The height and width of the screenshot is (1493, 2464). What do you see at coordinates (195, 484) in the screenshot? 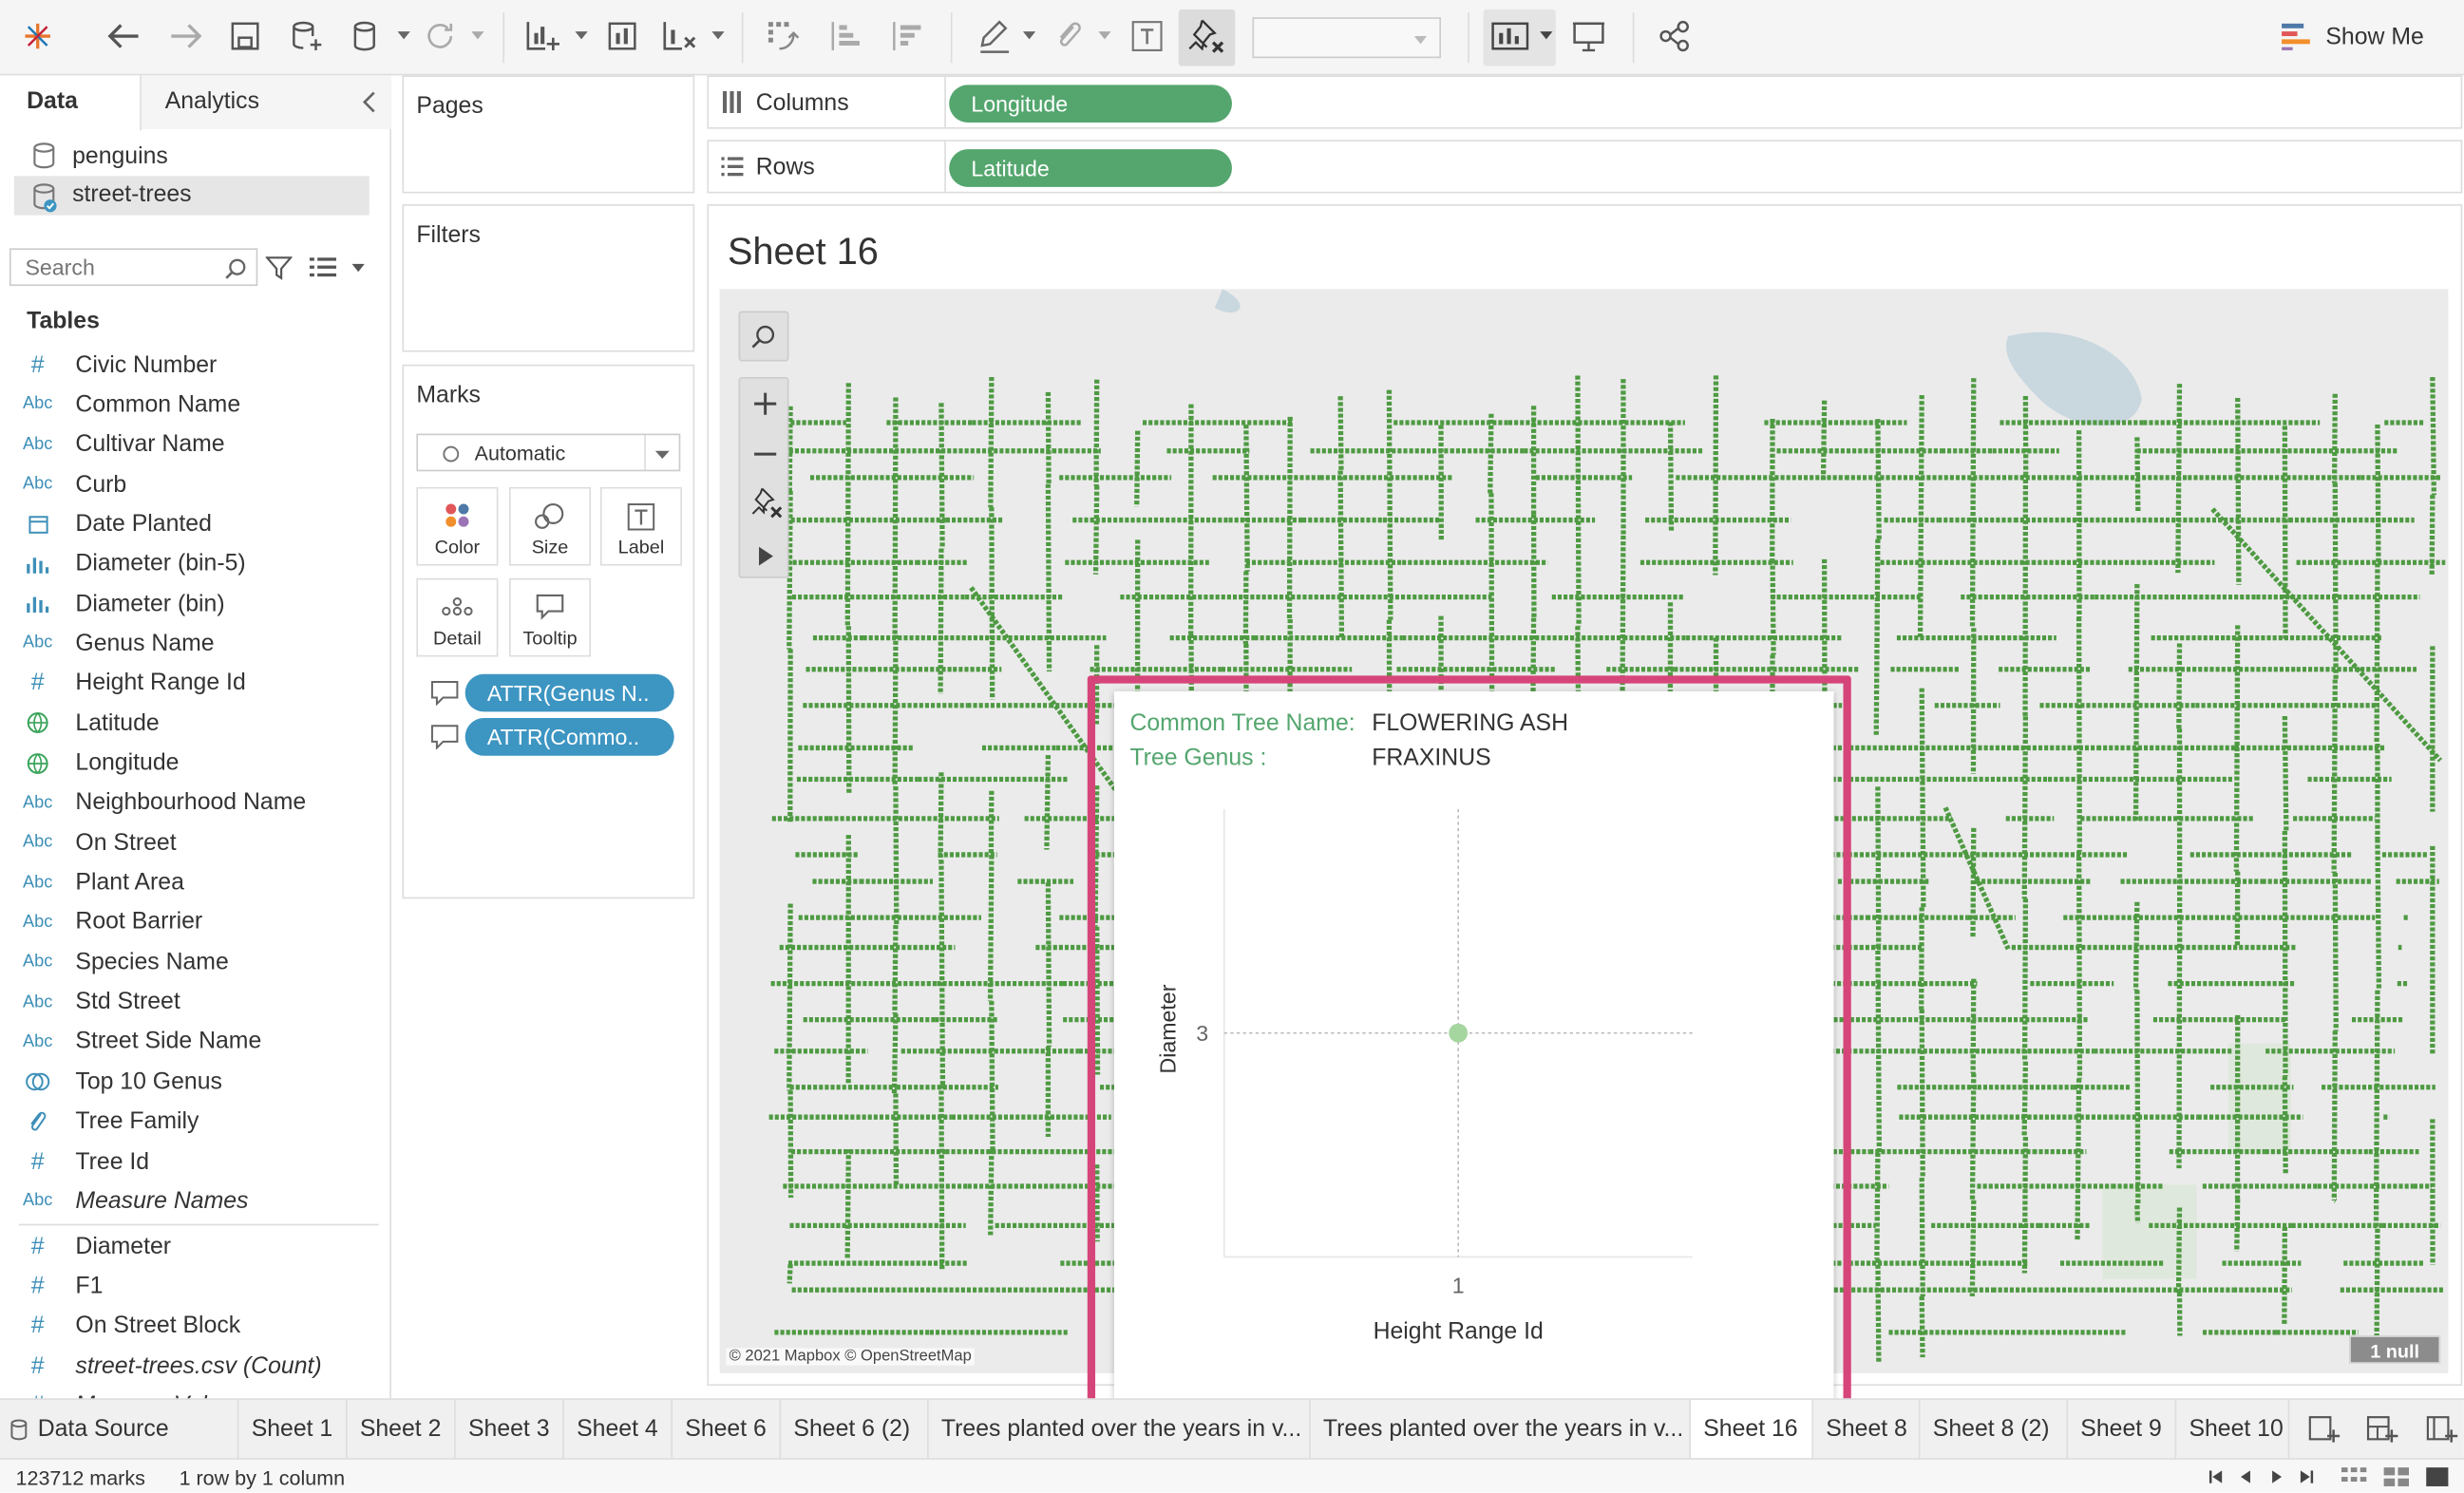
I see `field-item: Abc Curb` at bounding box center [195, 484].